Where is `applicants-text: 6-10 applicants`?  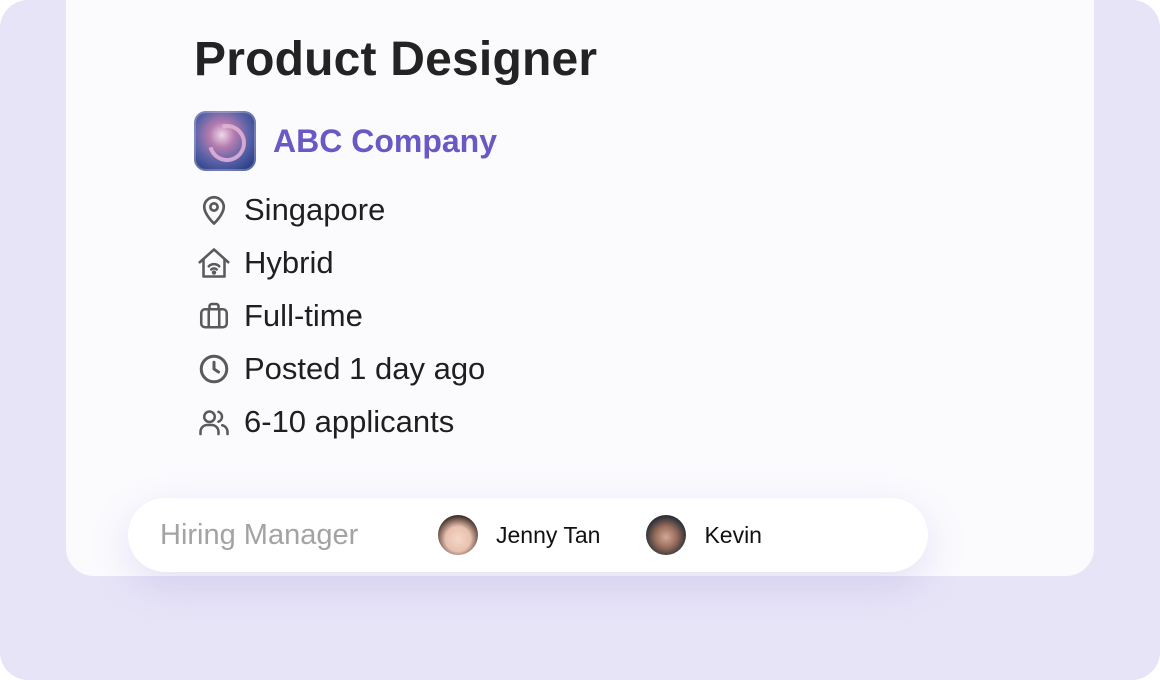 applicants-text: 6-10 applicants is located at coordinates (349, 421).